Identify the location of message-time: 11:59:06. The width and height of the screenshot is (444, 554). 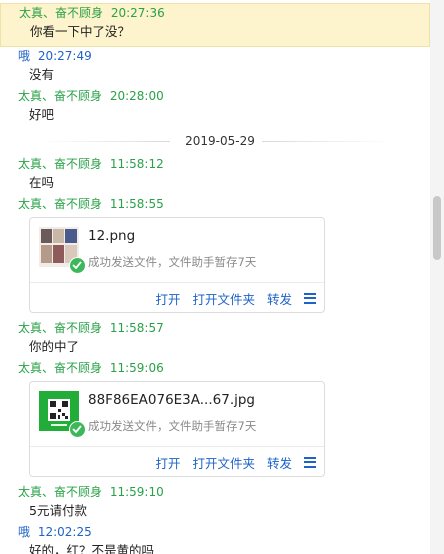
(136, 368).